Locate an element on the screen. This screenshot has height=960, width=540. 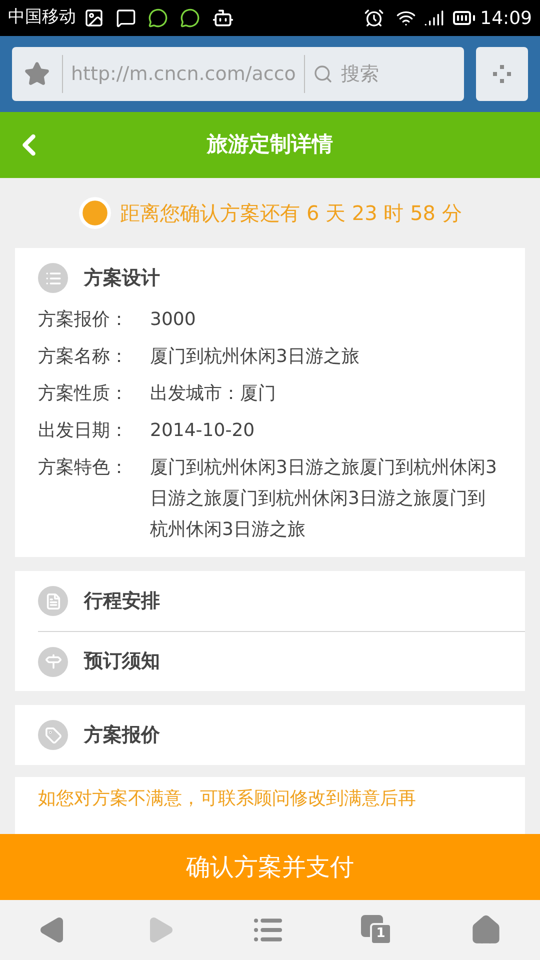
star-icon is located at coordinates (37, 74).